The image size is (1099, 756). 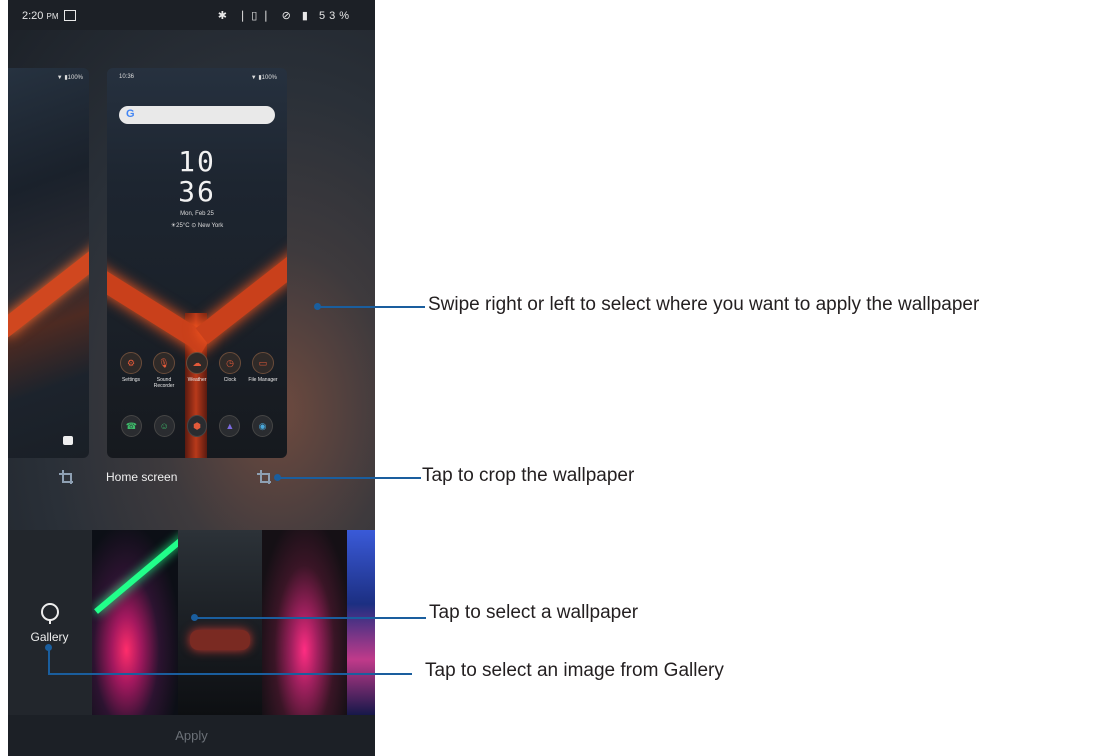 I want to click on battery-percent: 53%, so click(x=335, y=16).